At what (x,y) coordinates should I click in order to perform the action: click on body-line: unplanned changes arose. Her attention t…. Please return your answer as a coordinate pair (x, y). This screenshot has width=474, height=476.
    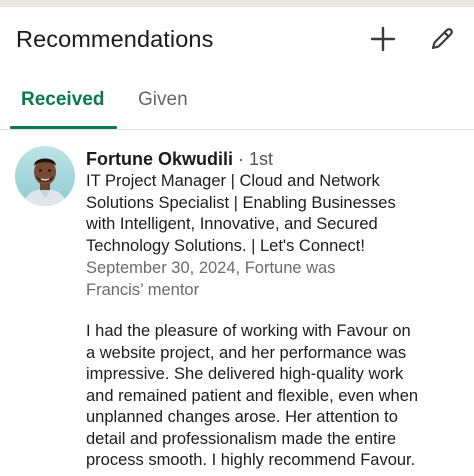
    Looking at the image, I should click on (242, 417).